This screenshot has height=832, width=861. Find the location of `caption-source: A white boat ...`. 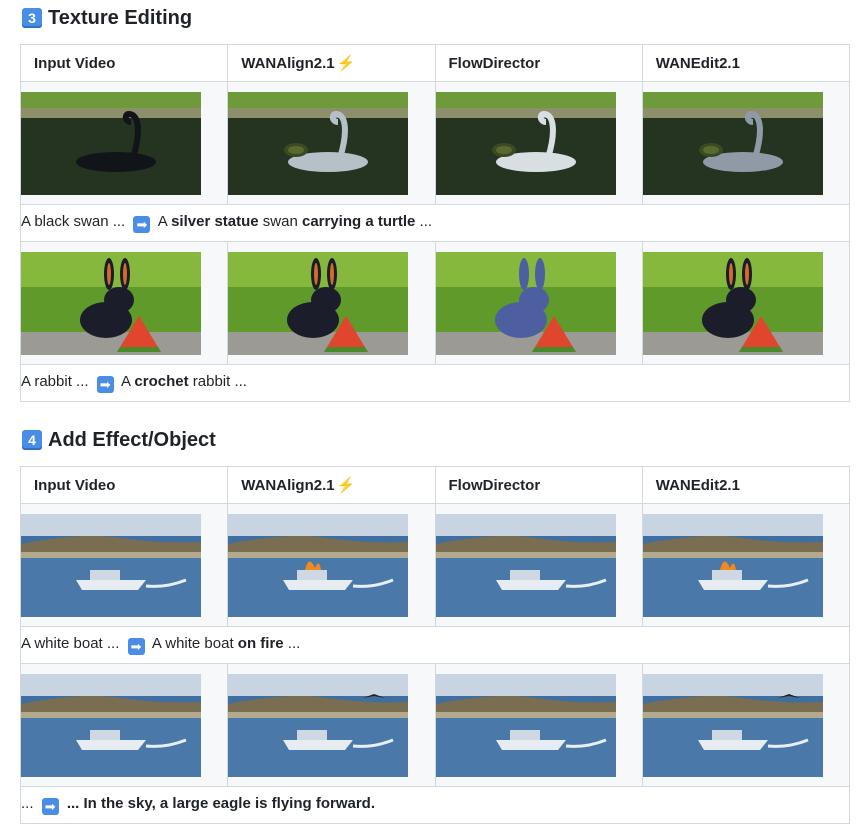

caption-source: A white boat ... is located at coordinates (72, 643).